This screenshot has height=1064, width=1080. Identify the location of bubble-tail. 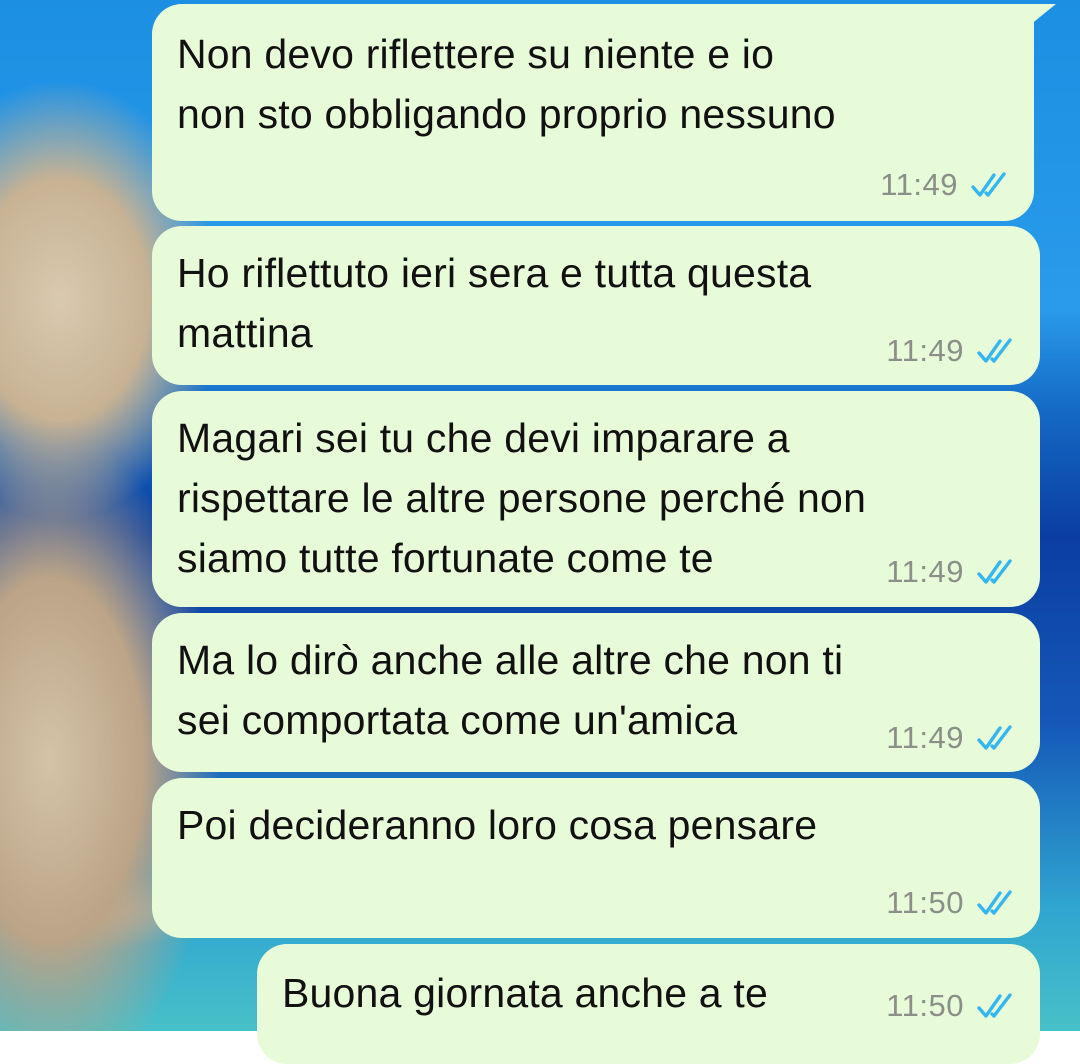
(1040, 17).